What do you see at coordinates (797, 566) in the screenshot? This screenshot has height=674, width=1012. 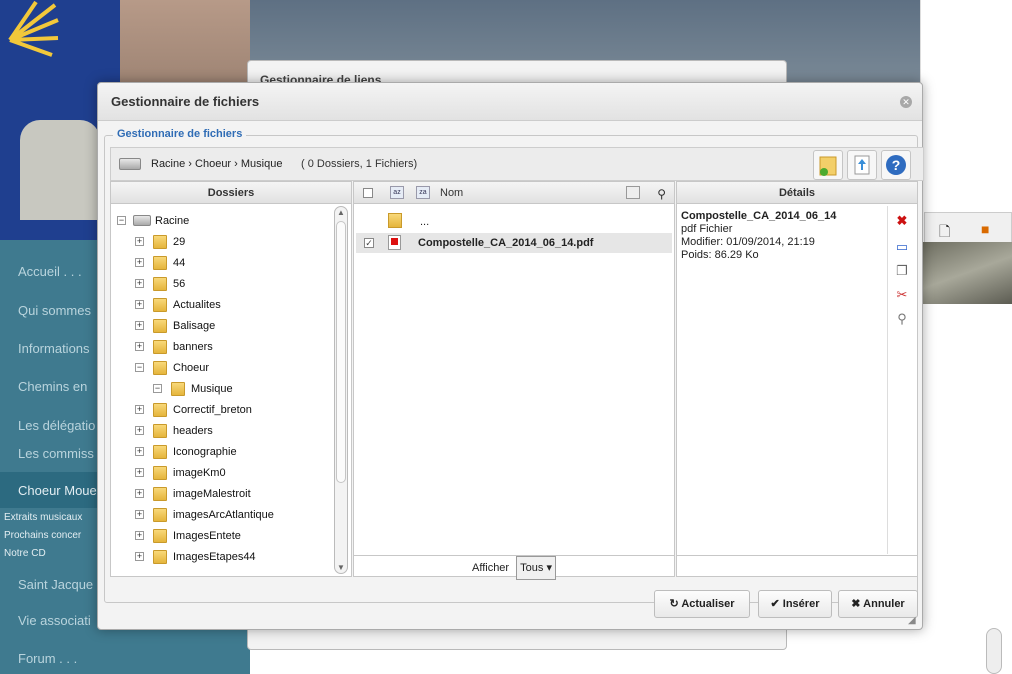 I see `details-footer` at bounding box center [797, 566].